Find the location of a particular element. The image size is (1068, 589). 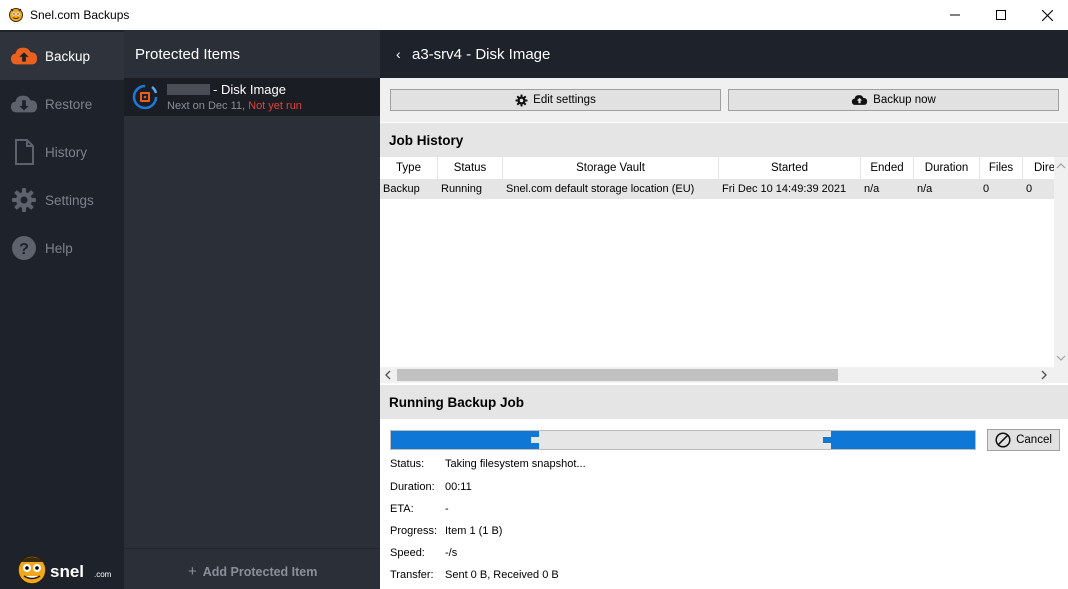

protected-items-header: Protected Items is located at coordinates (252, 54).